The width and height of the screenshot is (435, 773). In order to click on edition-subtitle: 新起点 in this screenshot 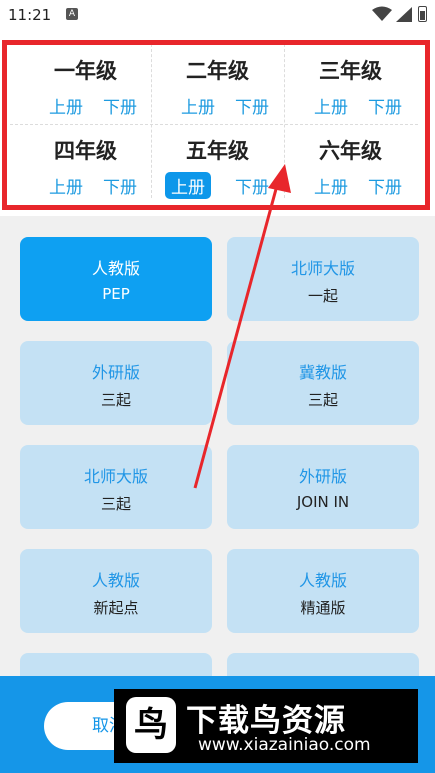, I will do `click(116, 608)`.